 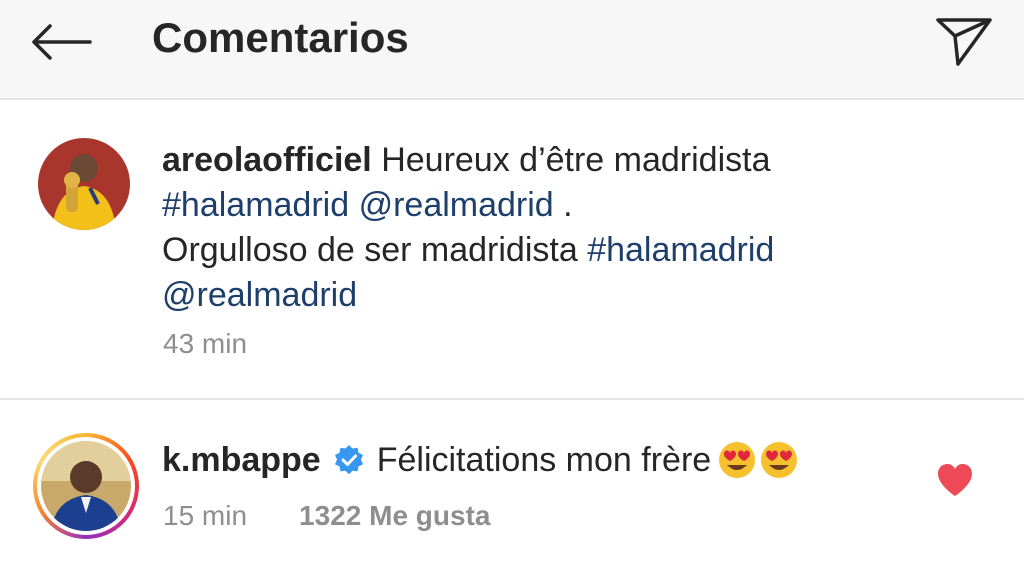 I want to click on heart-eyes-emoji-icon, so click(x=759, y=460).